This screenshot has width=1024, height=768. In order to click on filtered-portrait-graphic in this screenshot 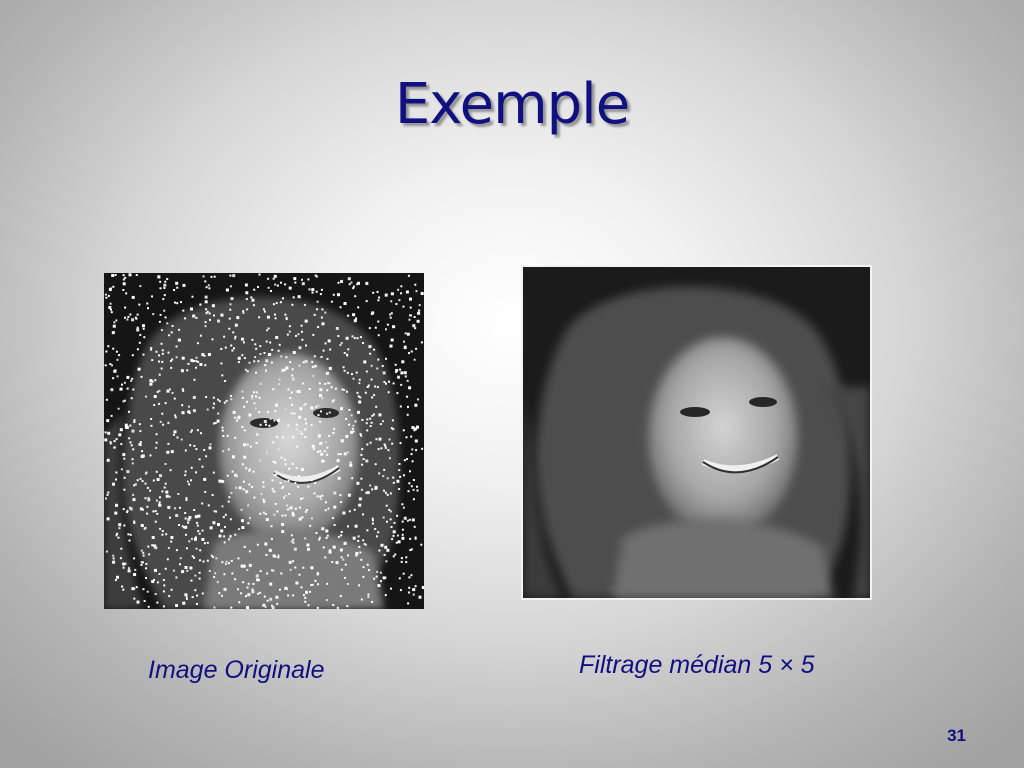, I will do `click(696, 432)`.